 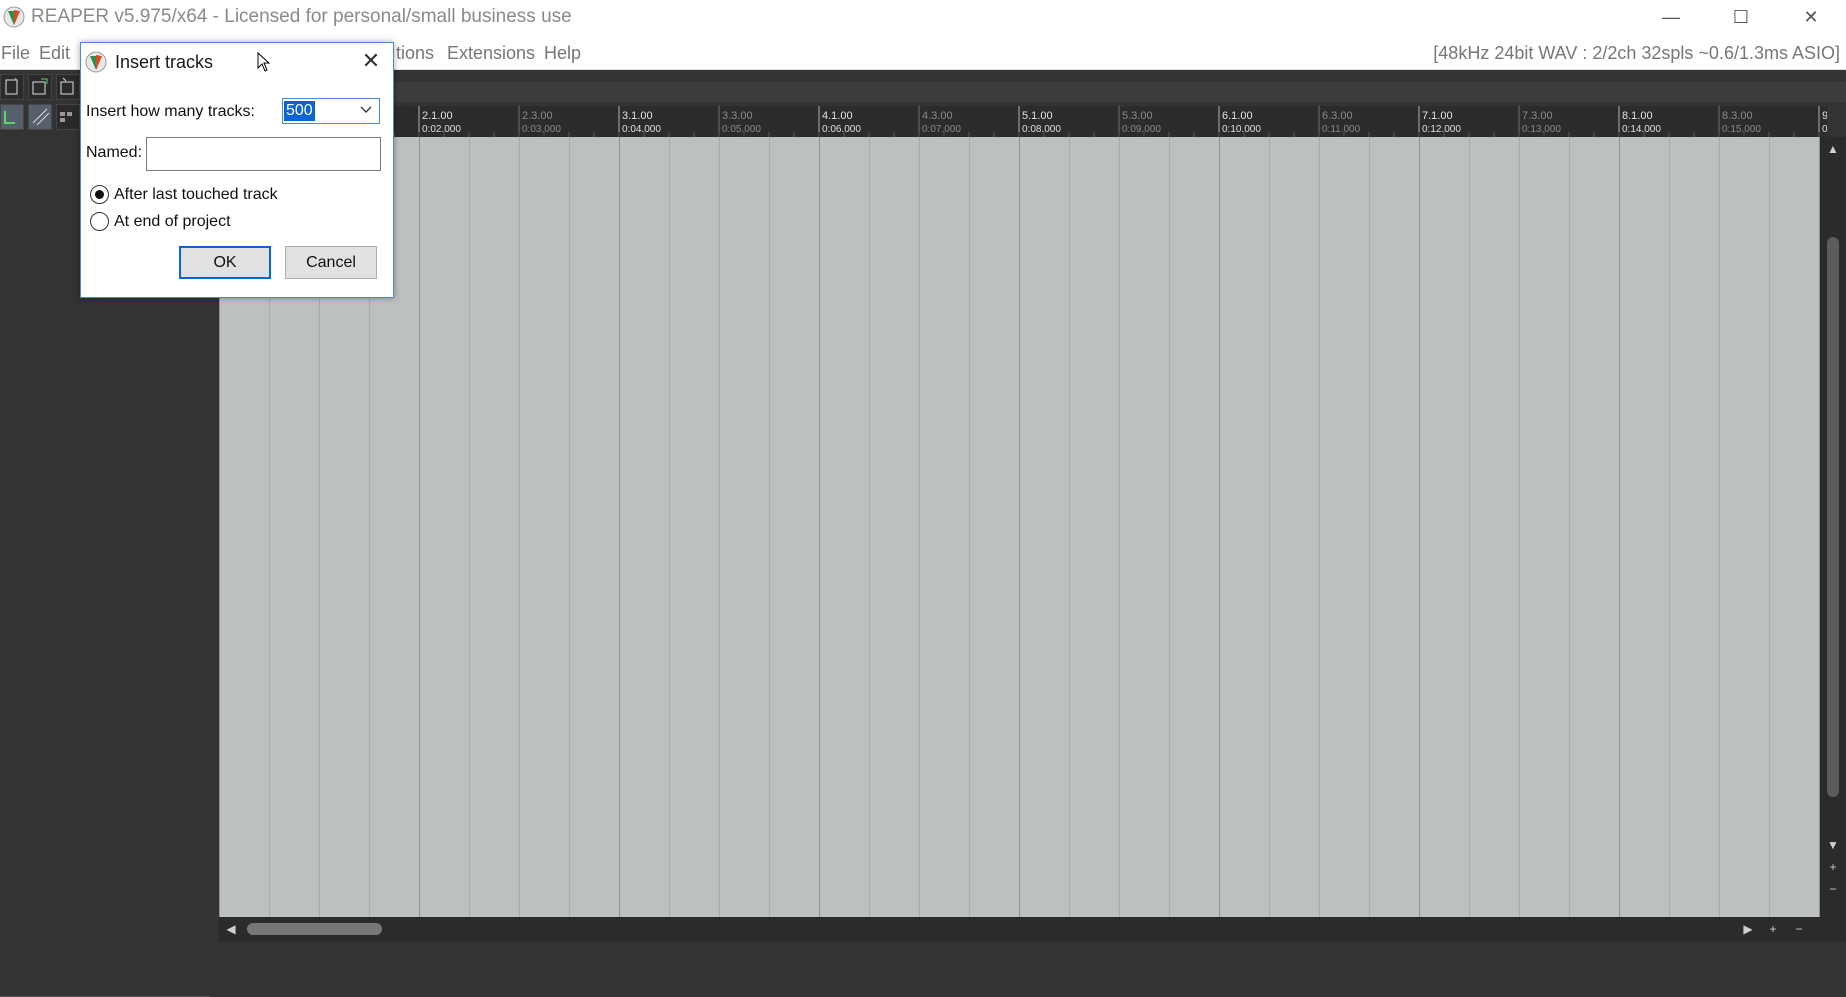 I want to click on ruler-time-label: 0:07.000, so click(x=941, y=129).